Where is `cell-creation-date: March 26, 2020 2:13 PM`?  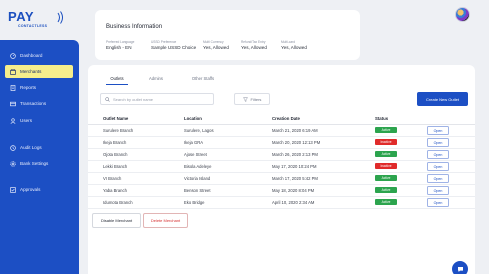 cell-creation-date: March 26, 2020 2:13 PM is located at coordinates (323, 154).